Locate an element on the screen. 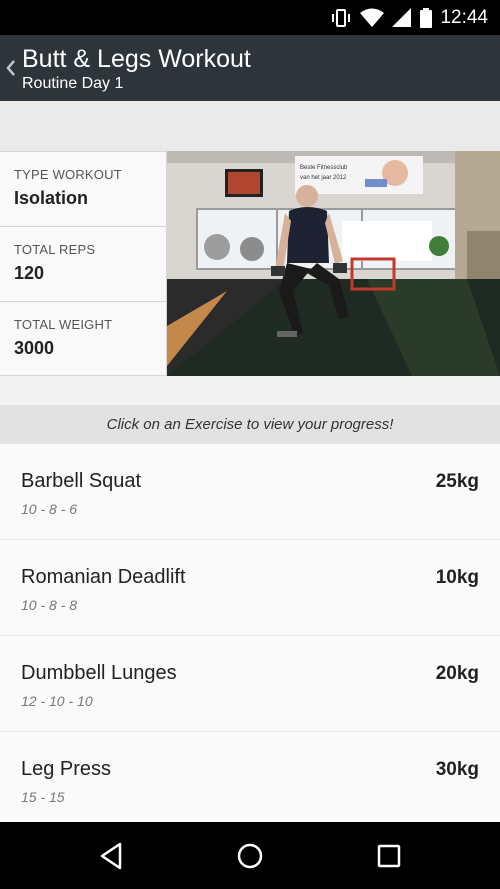 This screenshot has width=500, height=889. app-bar: Butt & Legs Workout Routine Day 1 is located at coordinates (250, 68).